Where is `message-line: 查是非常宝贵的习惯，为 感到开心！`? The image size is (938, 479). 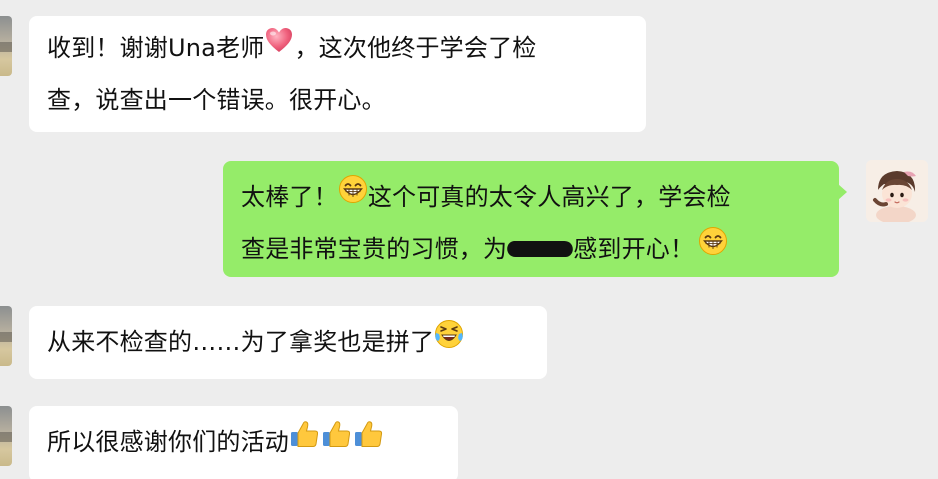 message-line: 查是非常宝贵的习惯，为 感到开心！ is located at coordinates (532, 249).